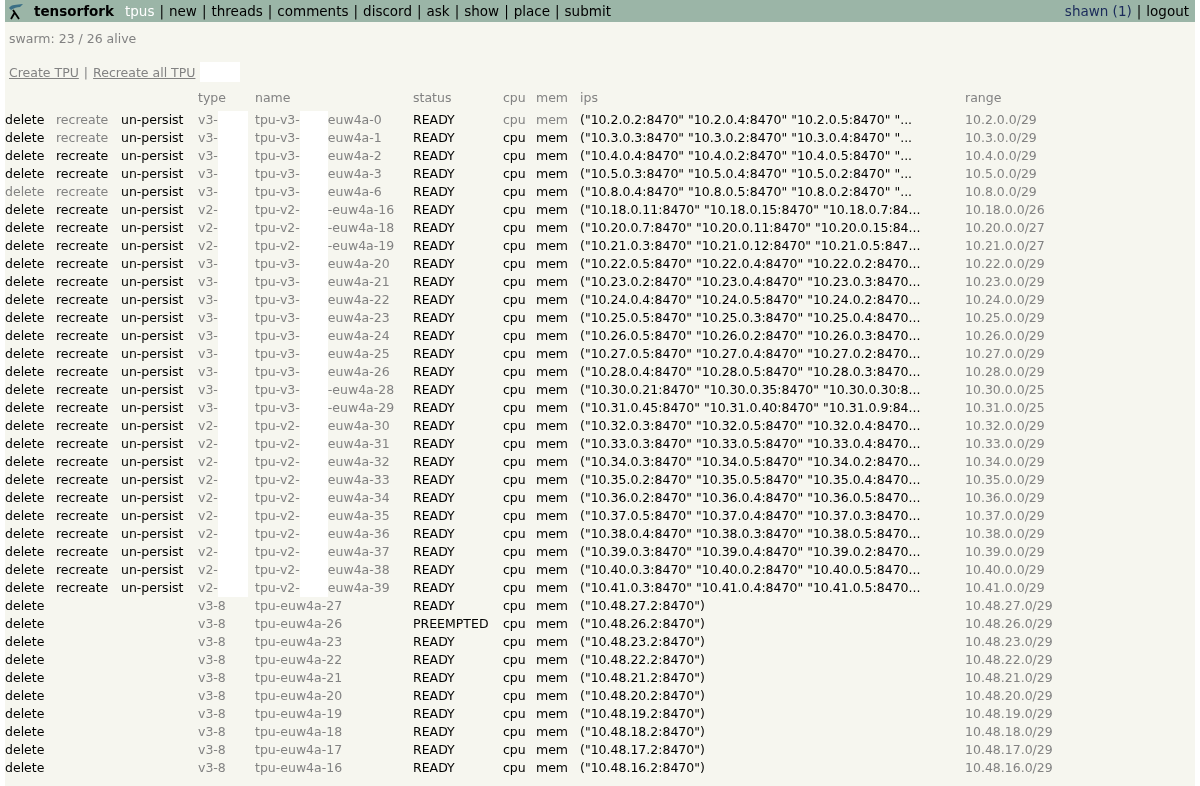 The width and height of the screenshot is (1200, 786). I want to click on nav-link: comments, so click(313, 11).